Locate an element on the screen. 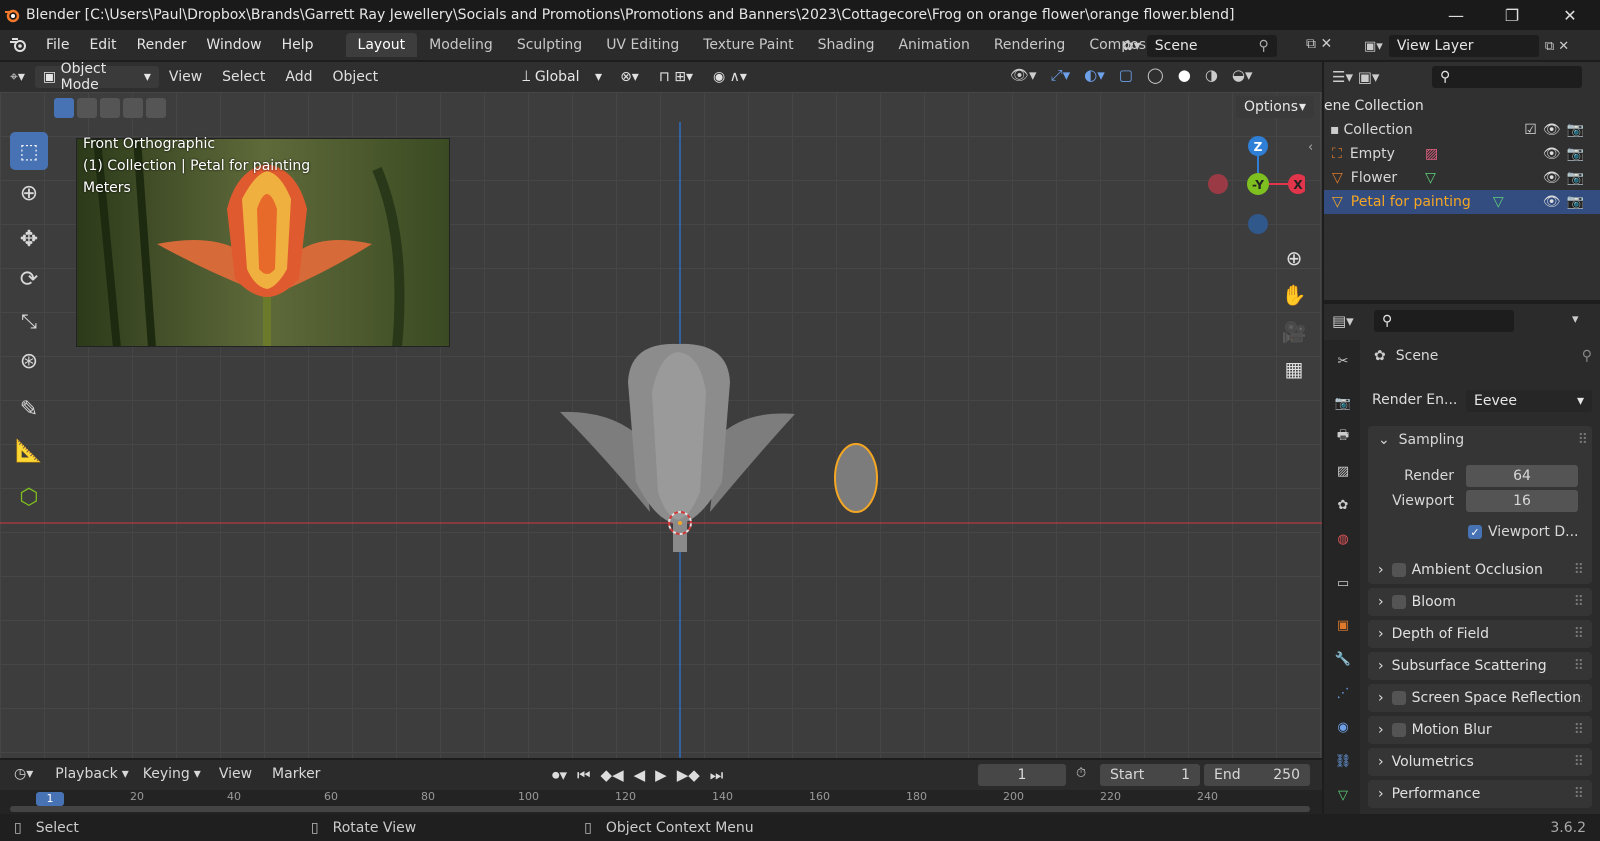  menu-edit: Edit is located at coordinates (102, 45).